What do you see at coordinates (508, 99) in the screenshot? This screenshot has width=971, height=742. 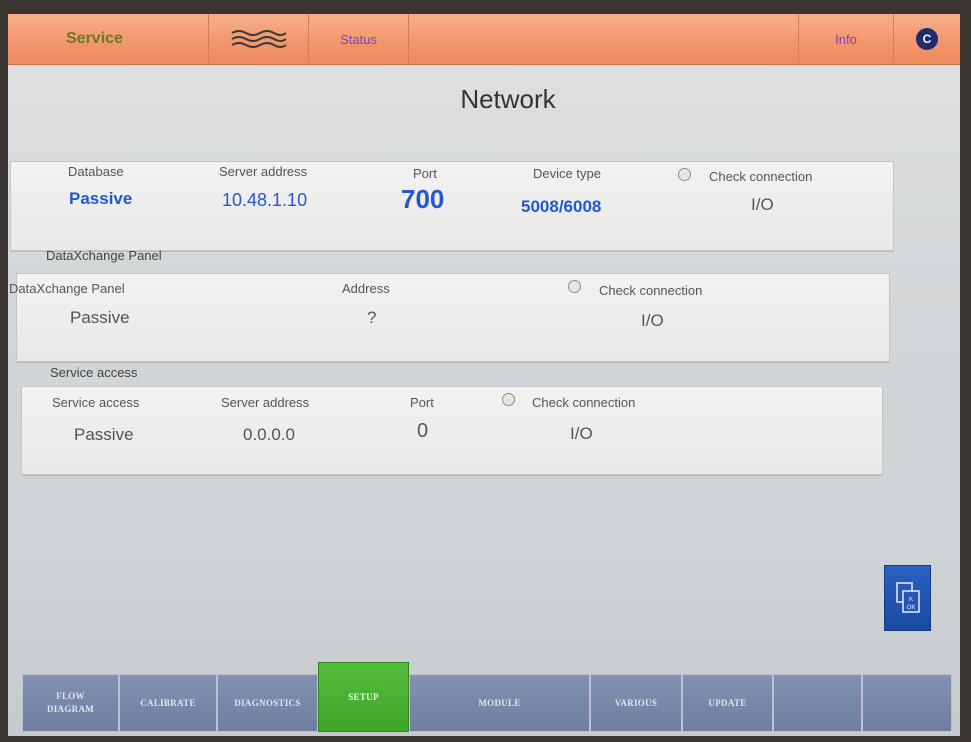 I see `page-title: Network` at bounding box center [508, 99].